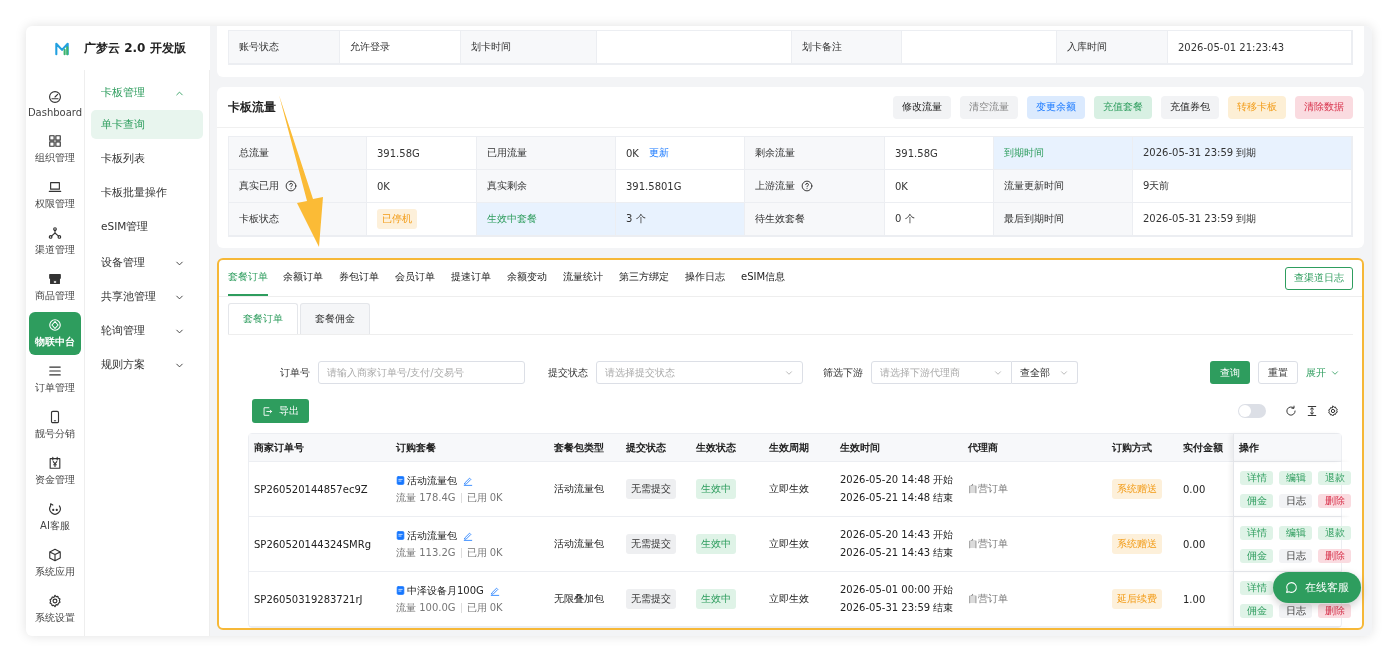 The image size is (1400, 663). What do you see at coordinates (55, 517) in the screenshot?
I see `nav-item: AI客服` at bounding box center [55, 517].